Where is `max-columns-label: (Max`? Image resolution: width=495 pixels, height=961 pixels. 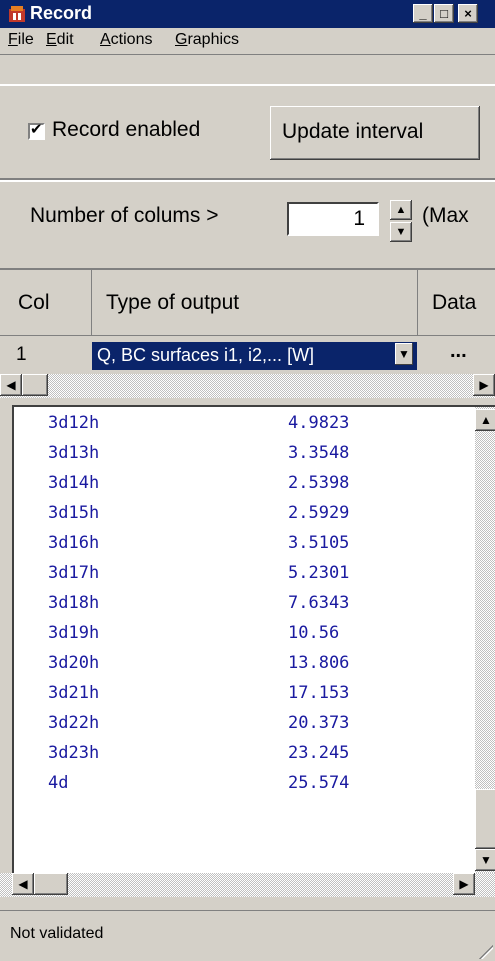
max-columns-label: (Max is located at coordinates (445, 215).